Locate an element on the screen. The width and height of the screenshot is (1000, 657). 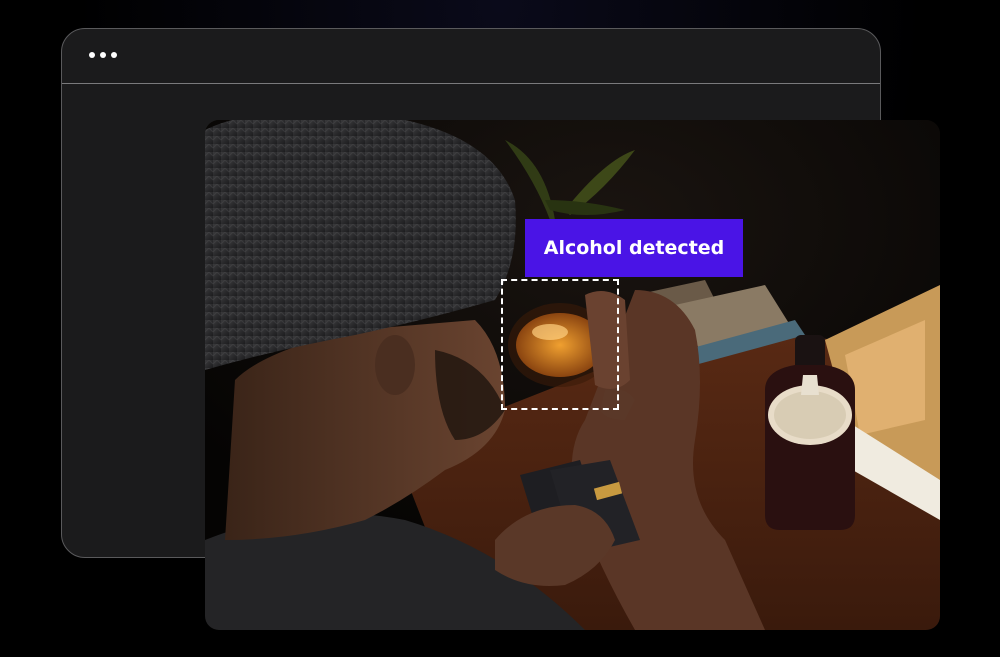
window-controls-icon is located at coordinates (103, 55).